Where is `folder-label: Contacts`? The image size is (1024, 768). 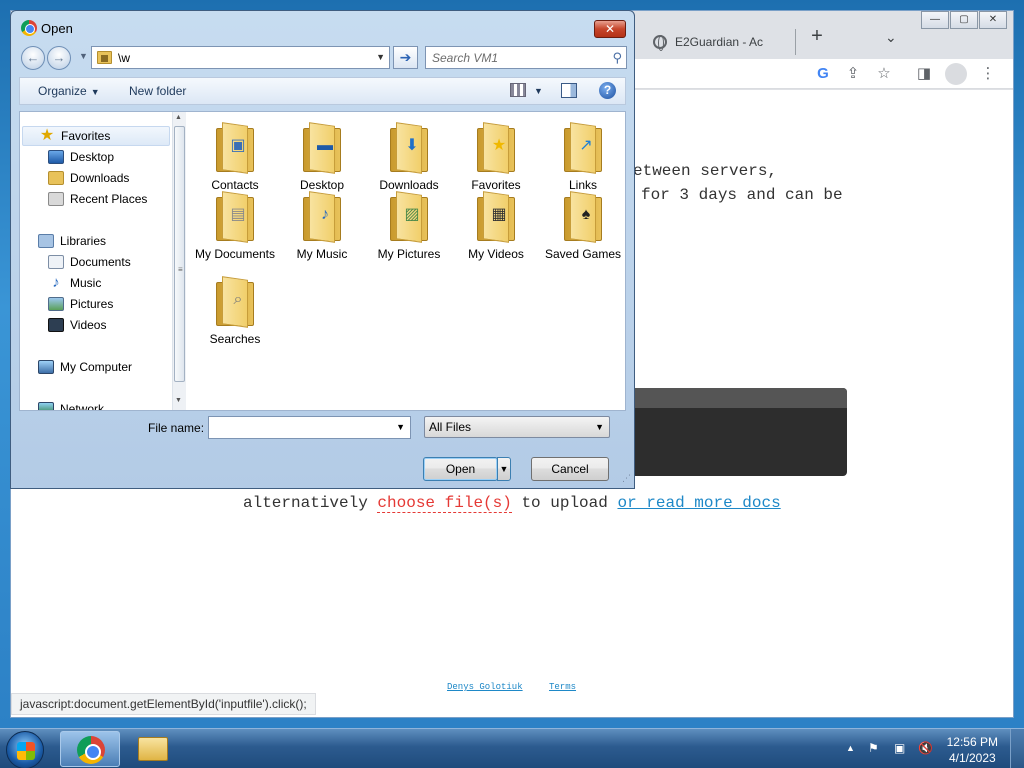 folder-label: Contacts is located at coordinates (235, 185).